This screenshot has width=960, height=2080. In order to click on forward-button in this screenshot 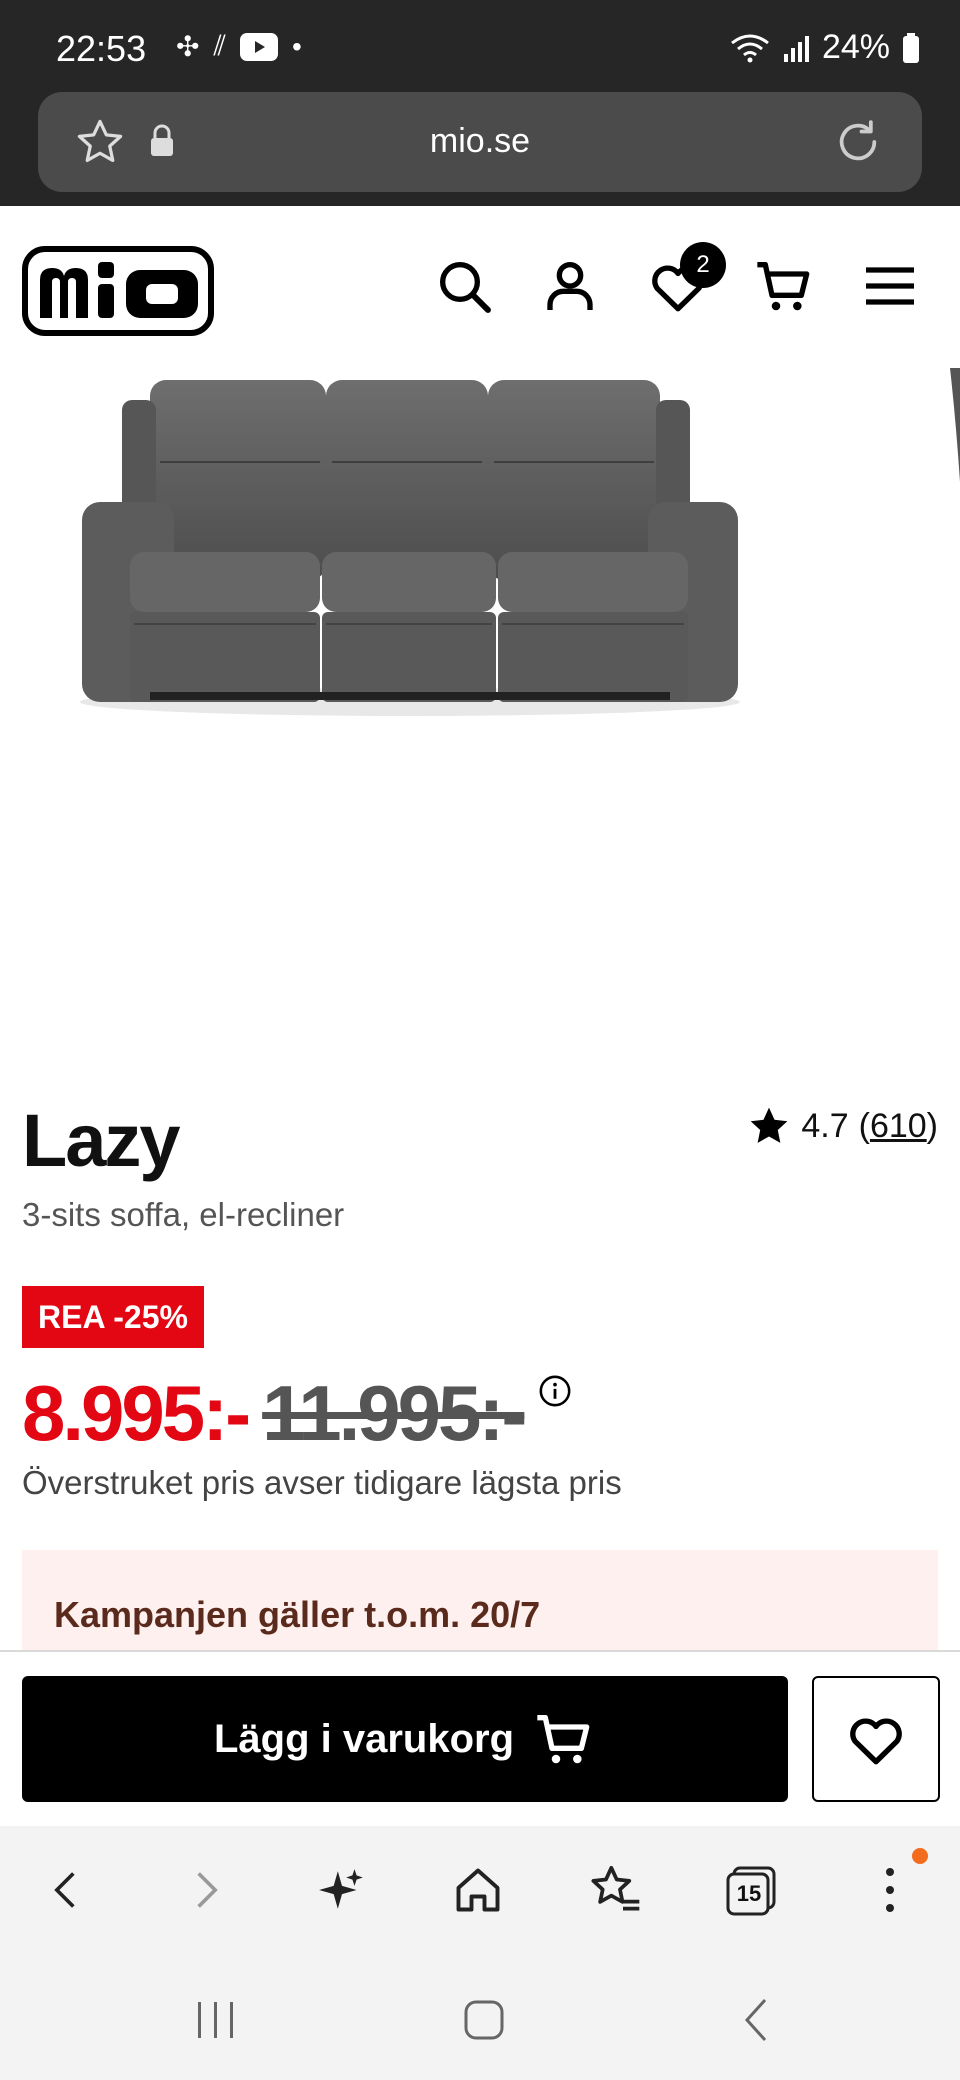, I will do `click(206, 1890)`.